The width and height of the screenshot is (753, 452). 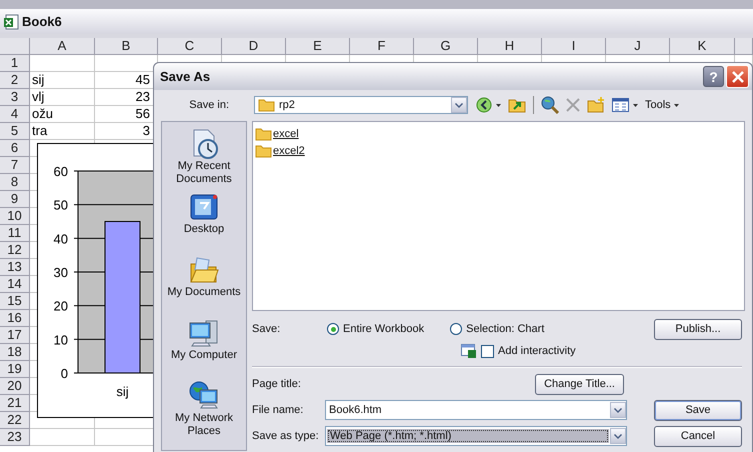 I want to click on checkbox, so click(x=487, y=351).